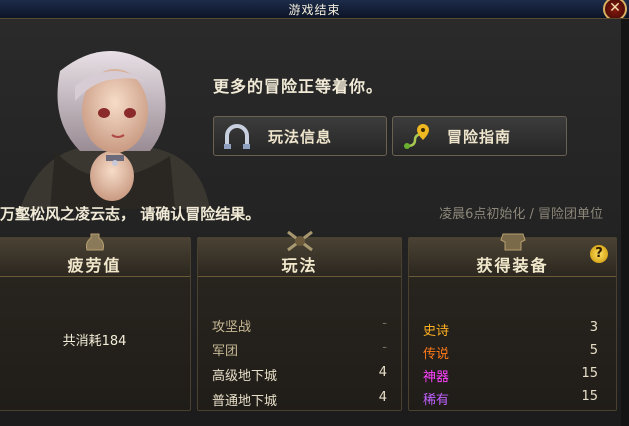 This screenshot has width=629, height=426. Describe the element at coordinates (593, 327) in the screenshot. I see `equipment-count: 3` at that location.